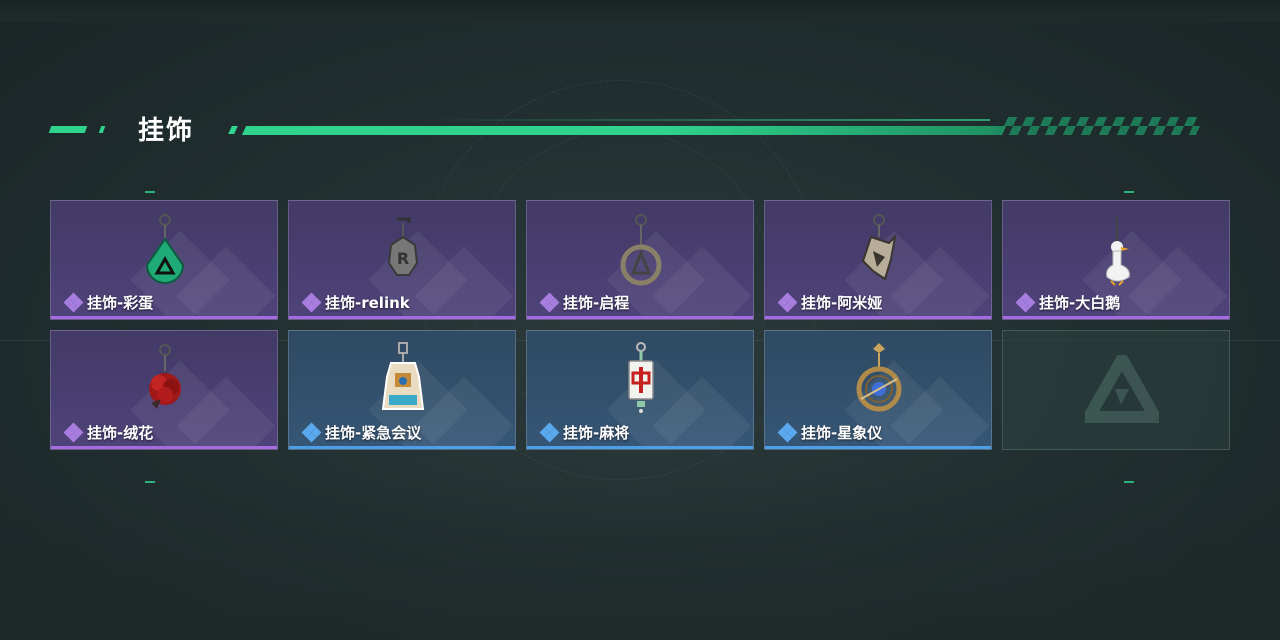  I want to click on charm-card: 挂饰-阿米娅, so click(878, 260).